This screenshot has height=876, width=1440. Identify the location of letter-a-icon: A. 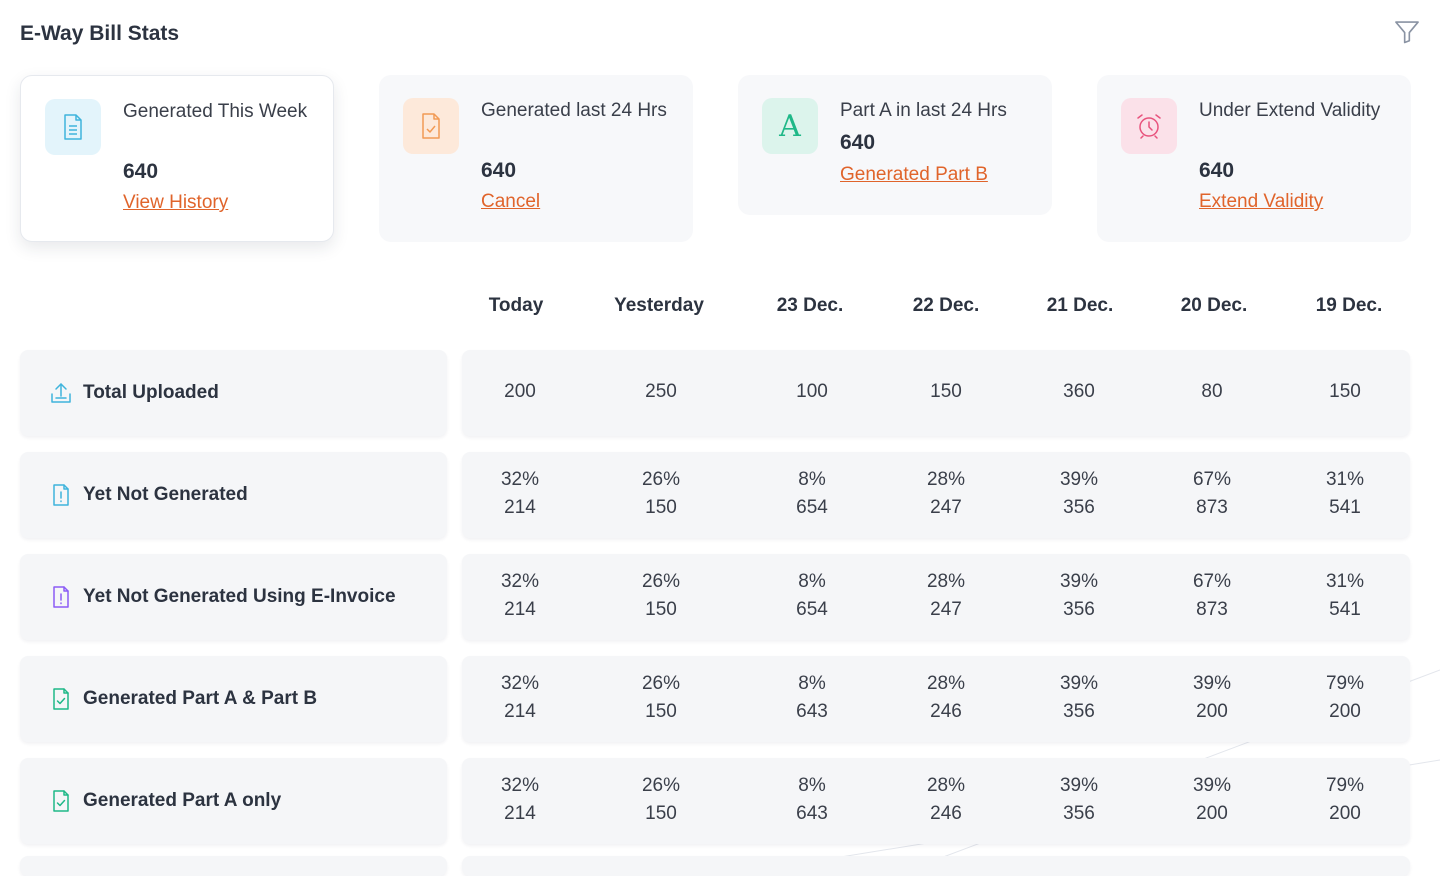
(790, 126).